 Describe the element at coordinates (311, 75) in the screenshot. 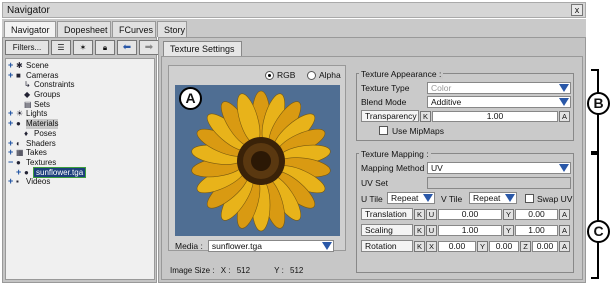

I see `alpha-radio-icon` at that location.